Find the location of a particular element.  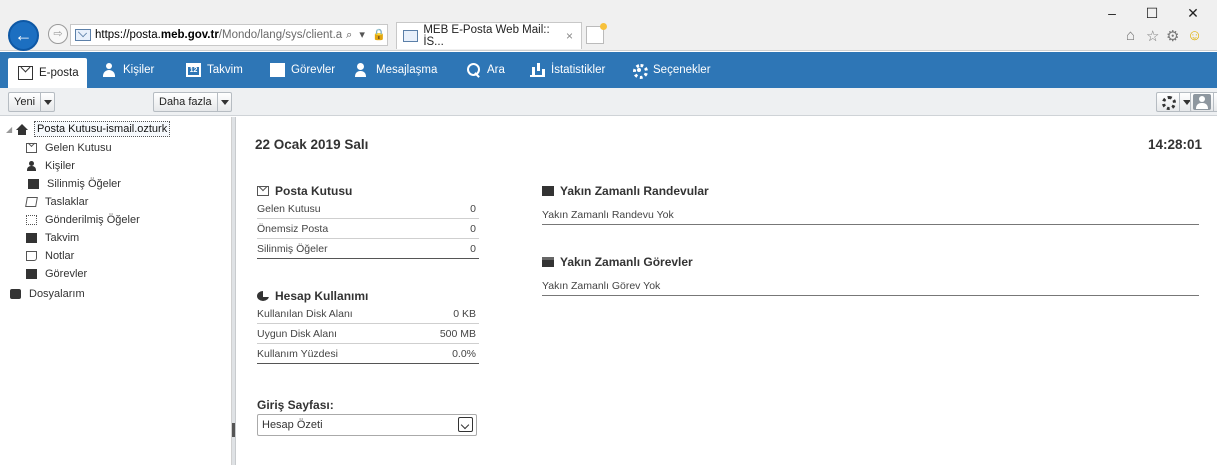

nav-tab-options: Seçenekler is located at coordinates (671, 70).